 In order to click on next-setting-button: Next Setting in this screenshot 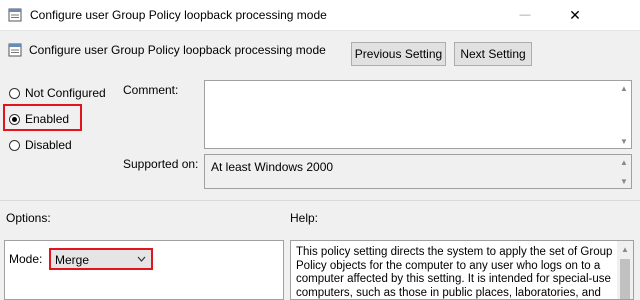, I will do `click(493, 54)`.